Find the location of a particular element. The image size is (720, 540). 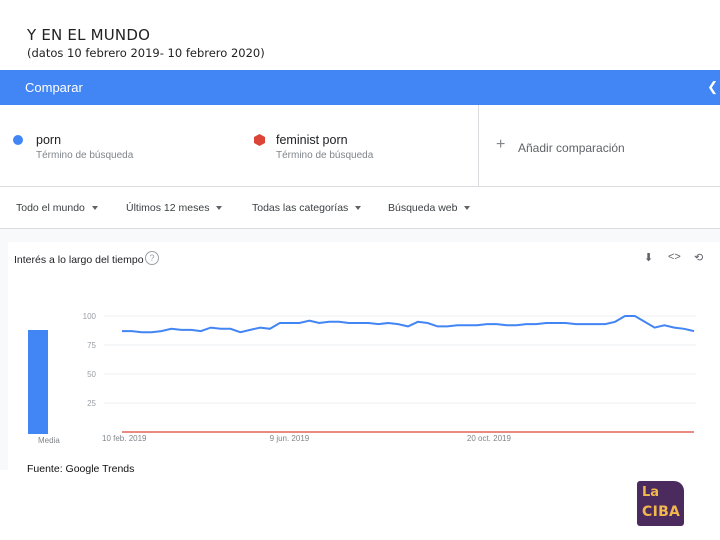

series-hexagon-icon is located at coordinates (259, 140).